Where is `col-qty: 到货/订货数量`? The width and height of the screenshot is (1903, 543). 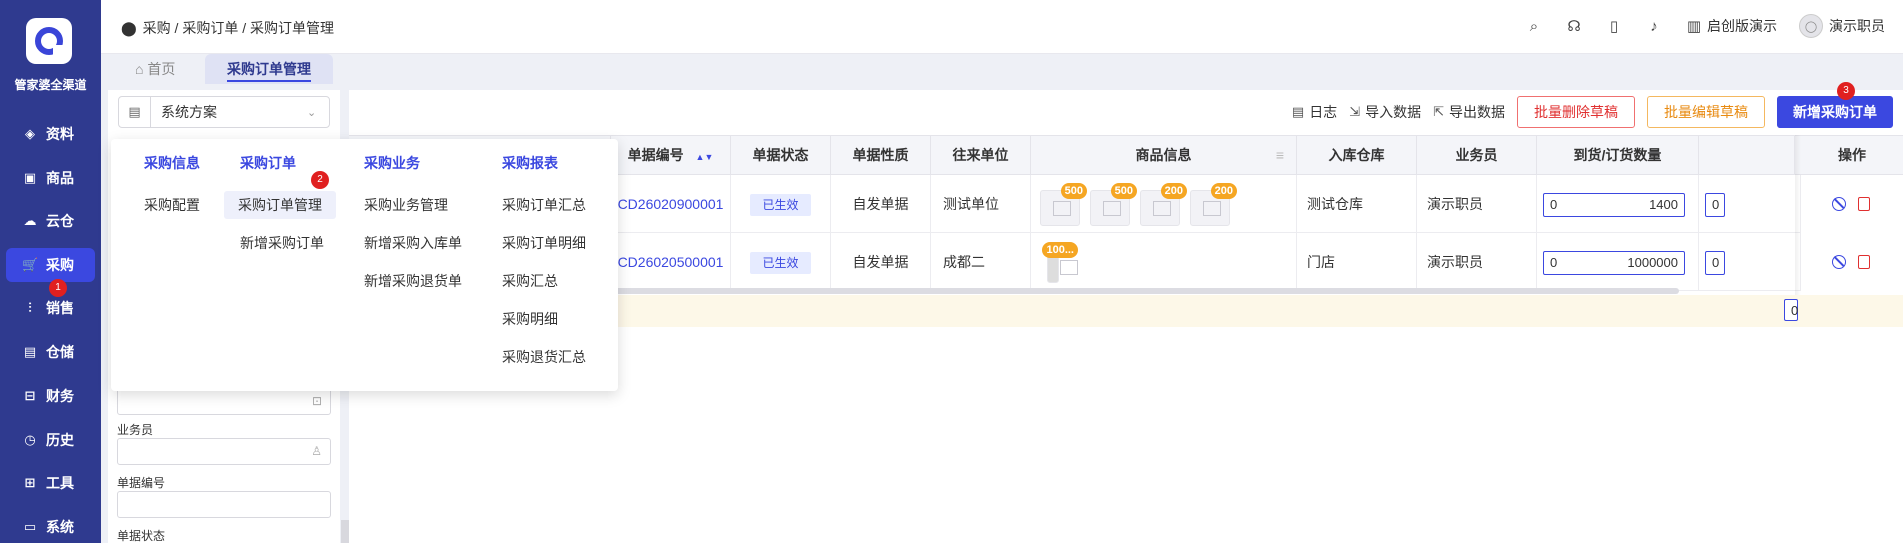 col-qty: 到货/订货数量 is located at coordinates (1618, 155).